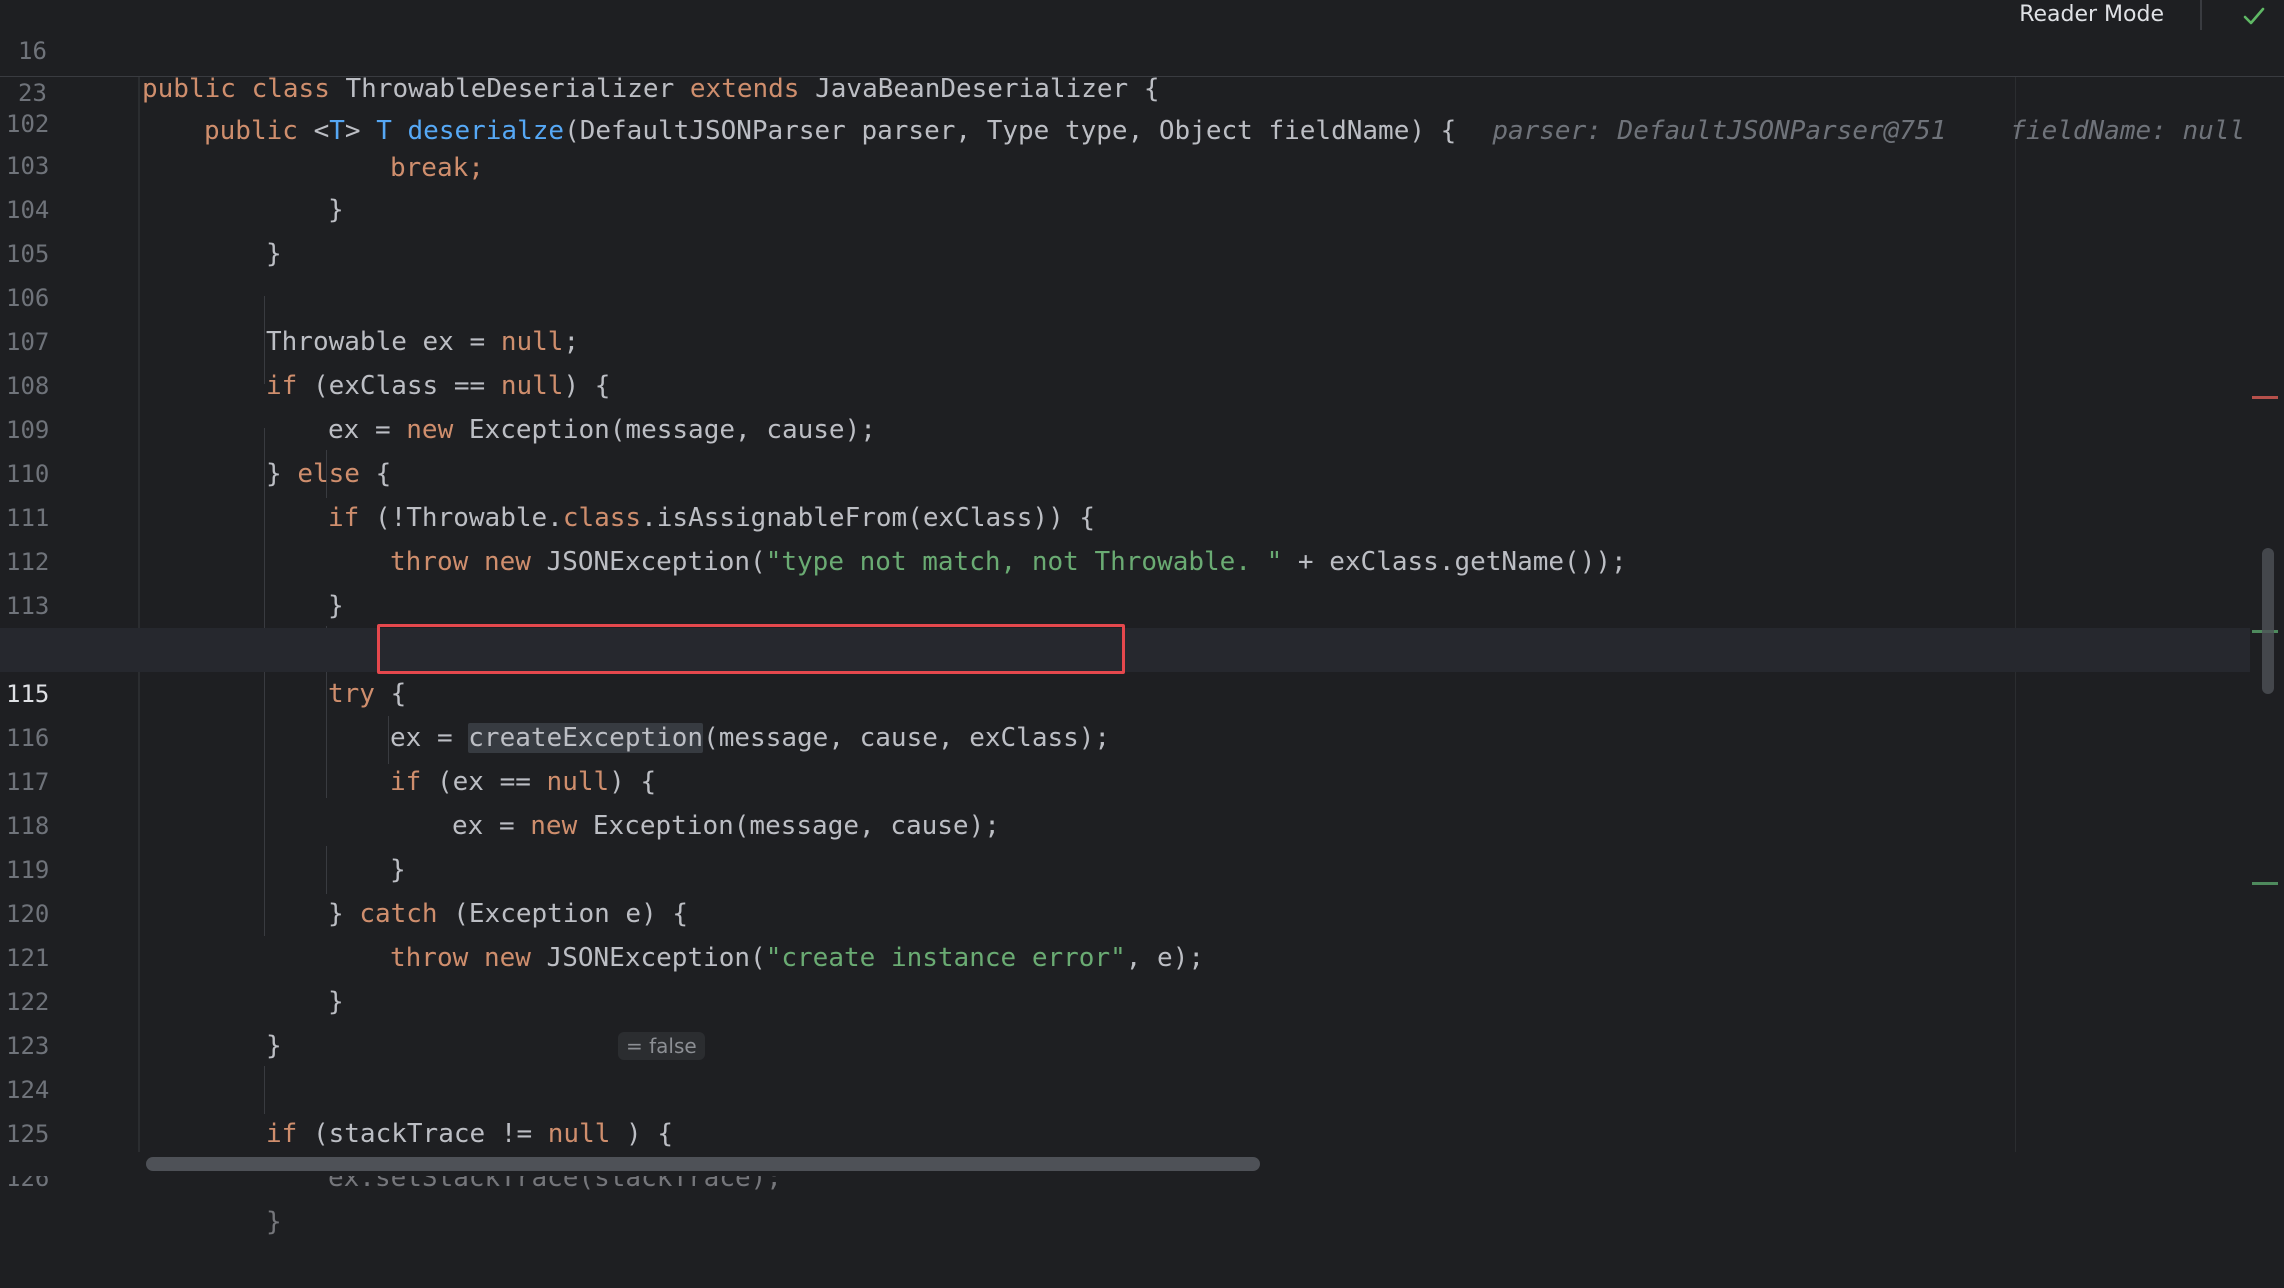  Describe the element at coordinates (2254, 16) in the screenshot. I see `checkmark-icon` at that location.